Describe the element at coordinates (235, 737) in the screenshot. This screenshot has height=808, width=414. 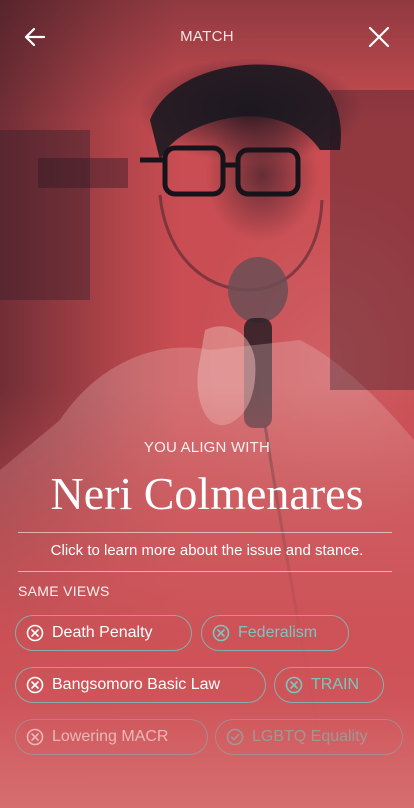
I see `check-circle-icon` at that location.